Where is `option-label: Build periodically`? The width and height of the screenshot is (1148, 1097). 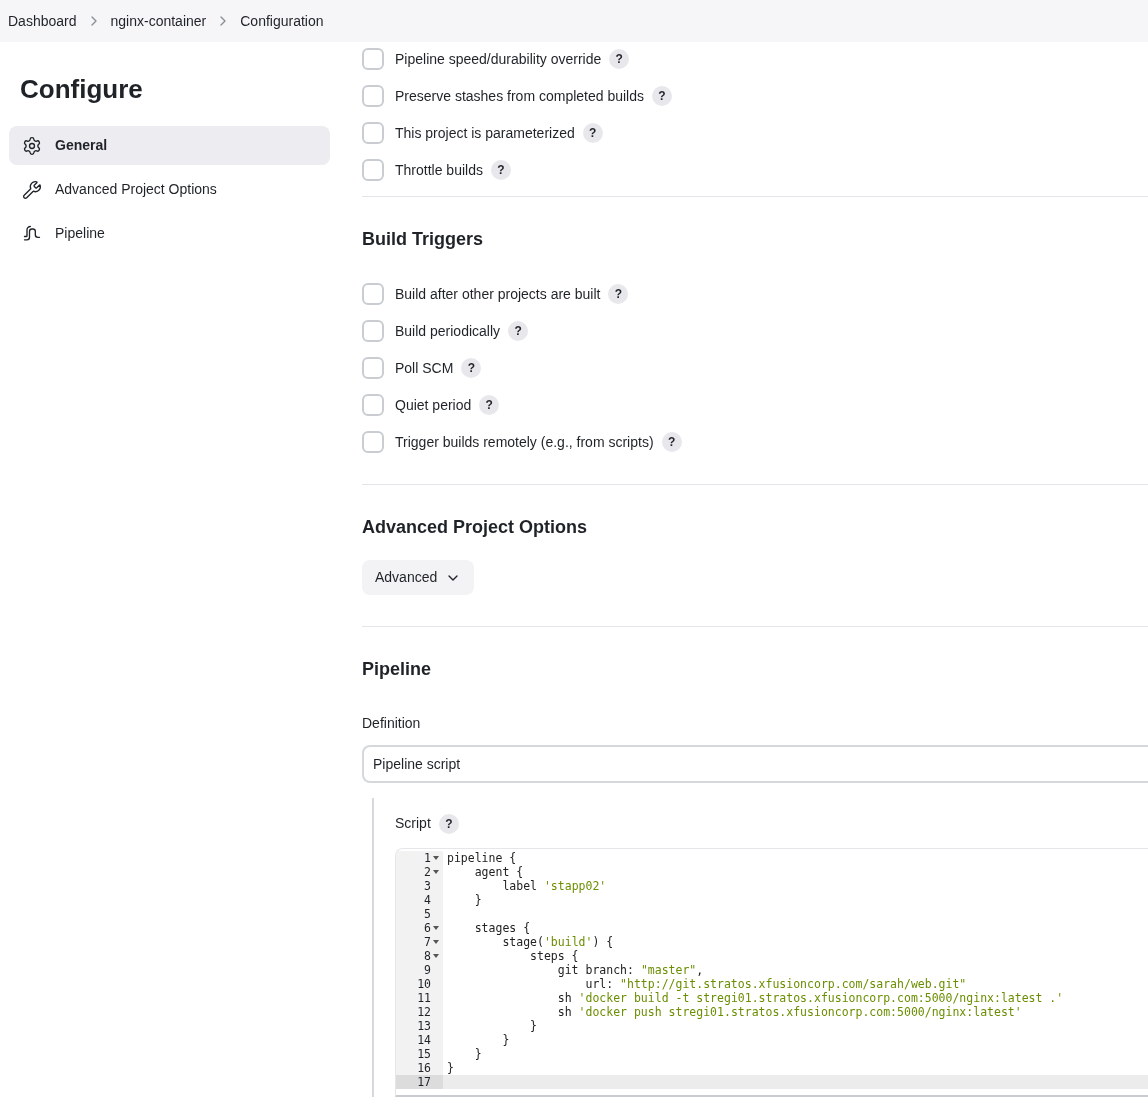
option-label: Build periodically is located at coordinates (448, 331).